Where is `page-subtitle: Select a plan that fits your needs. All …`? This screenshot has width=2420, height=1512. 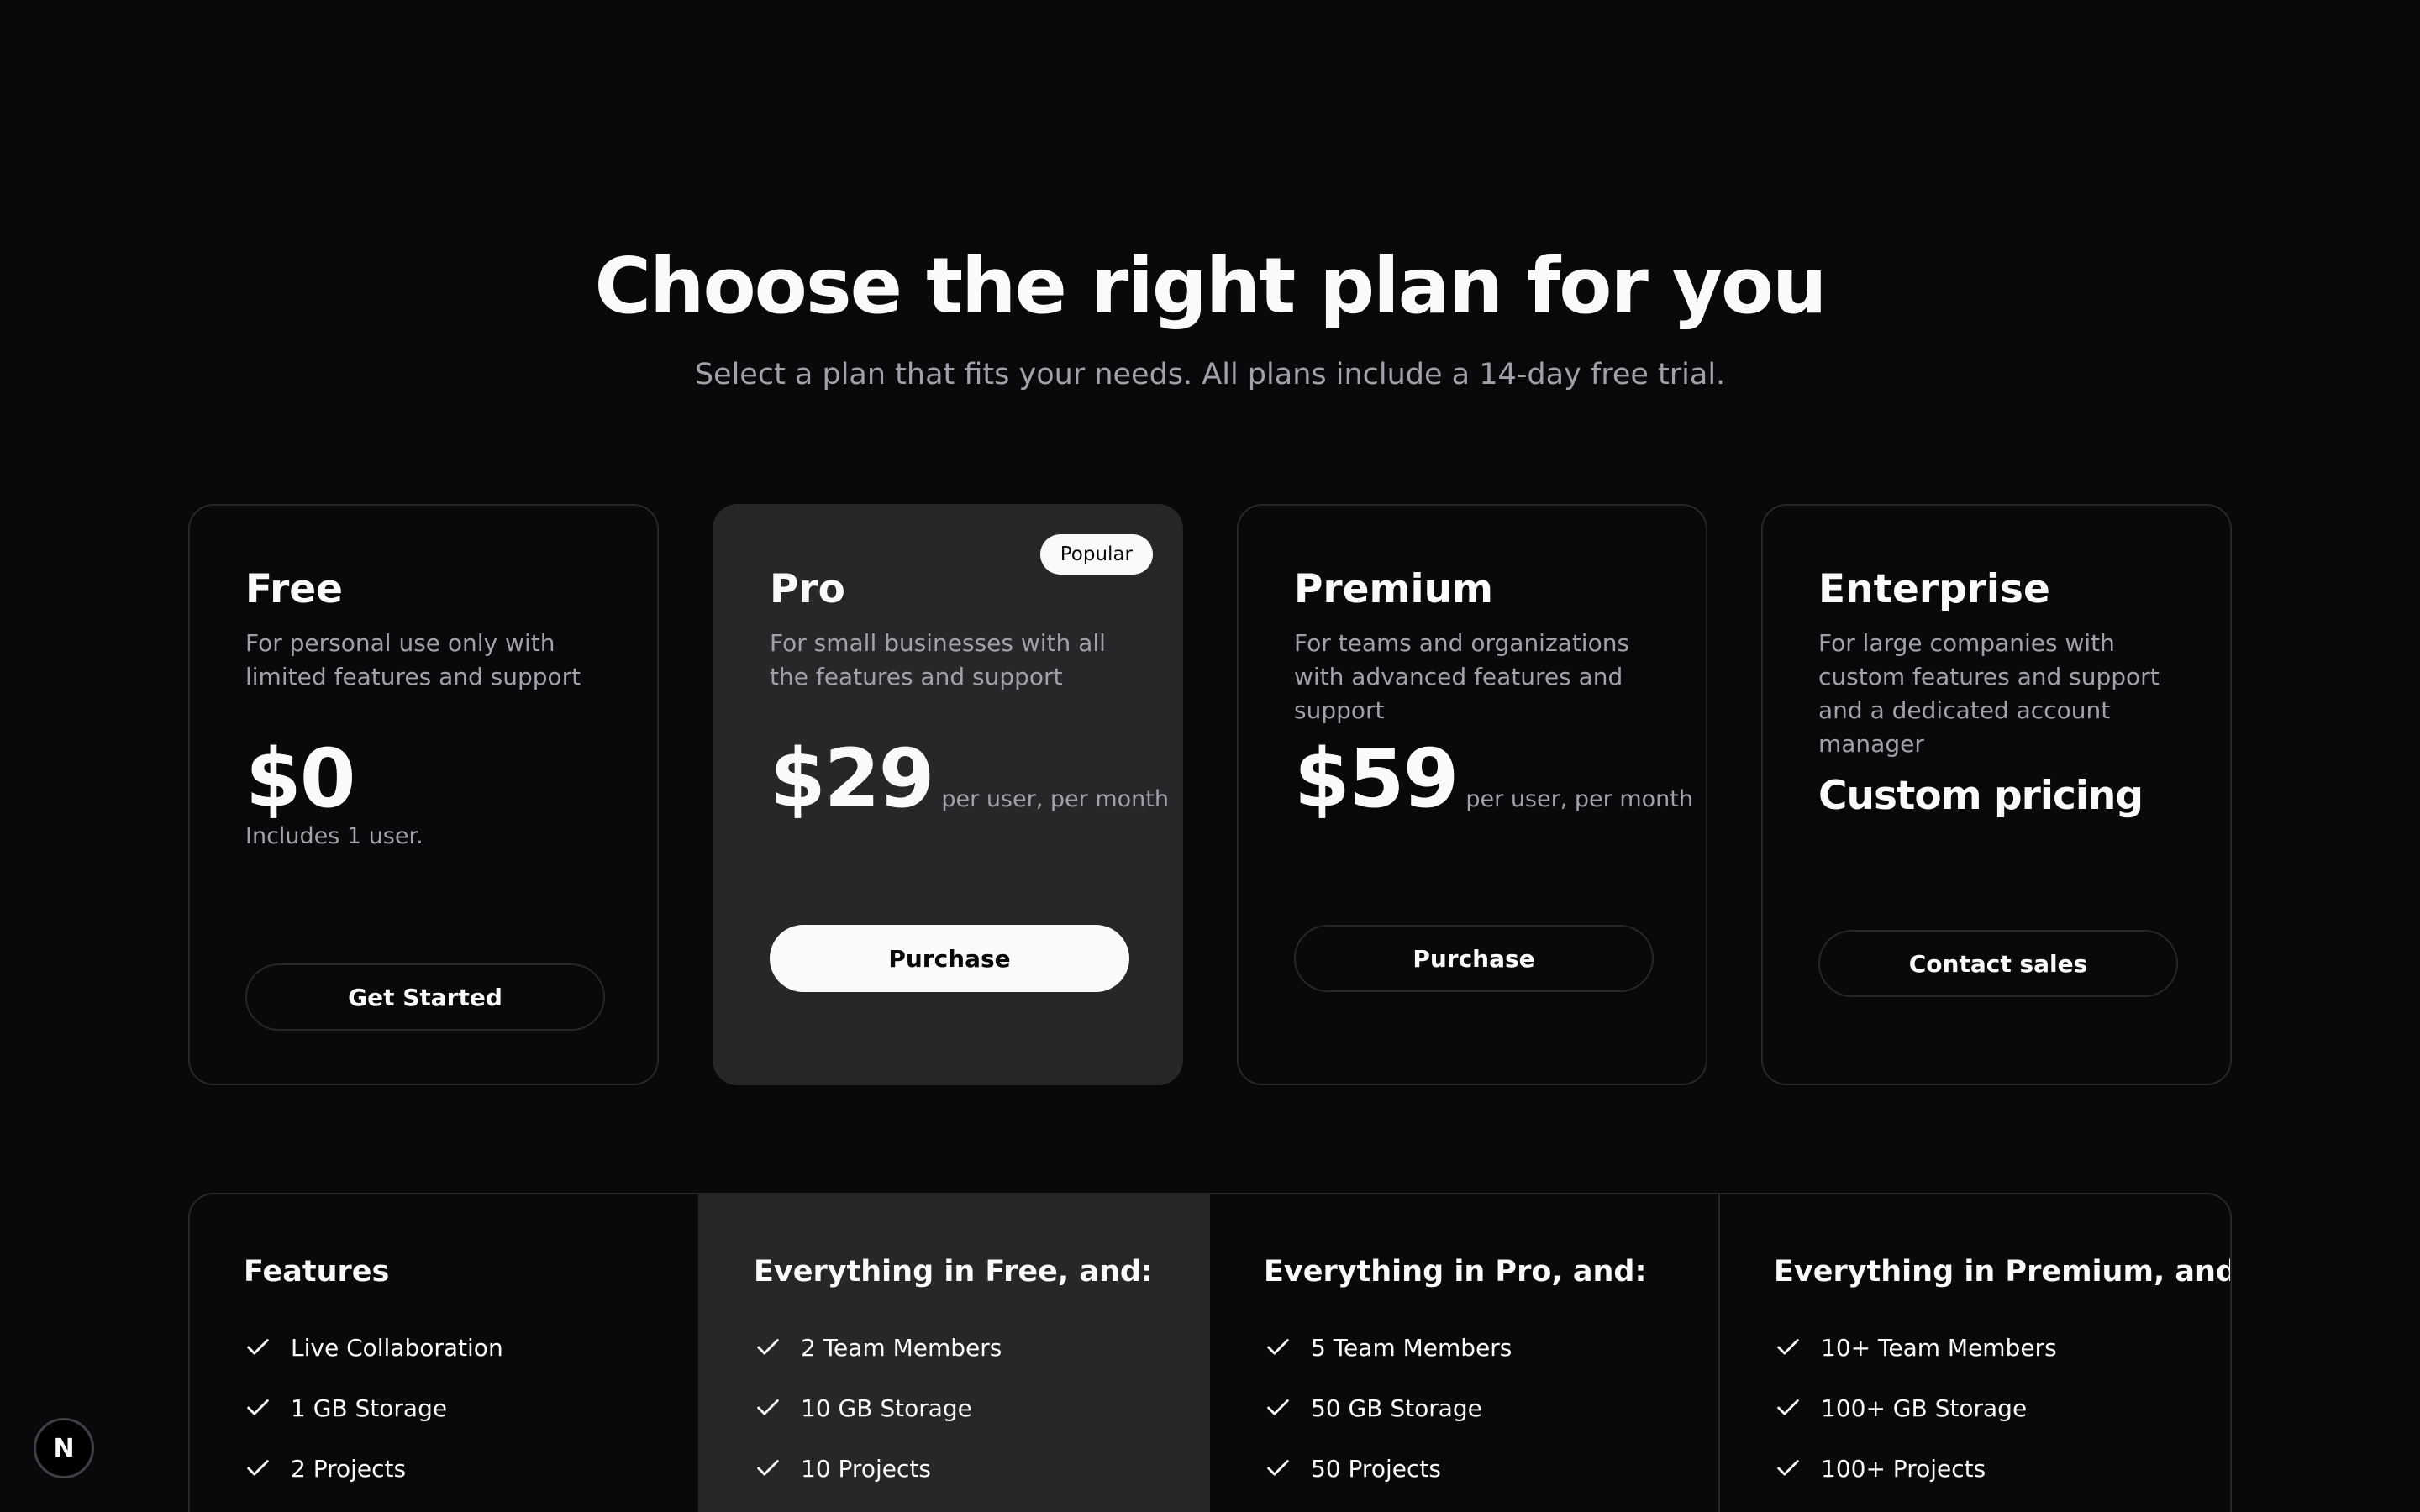
page-subtitle: Select a plan that fits your needs. All … is located at coordinates (1210, 374).